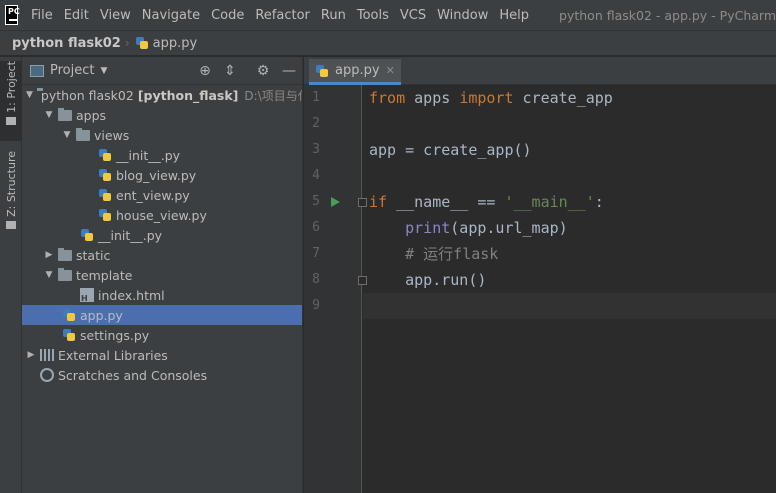 This screenshot has height=493, width=776. I want to click on string-literal: '__main__', so click(549, 202).